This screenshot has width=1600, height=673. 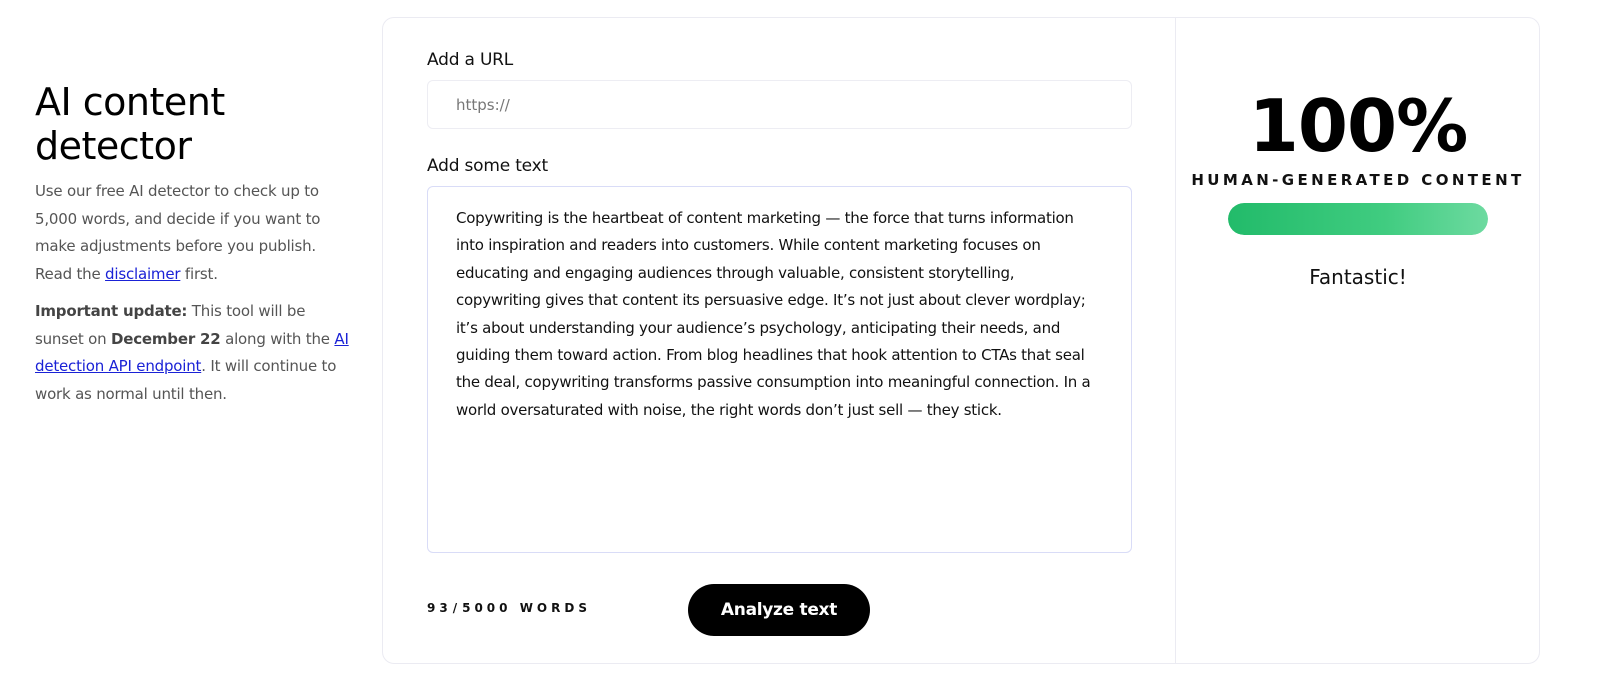 I want to click on score-value: 100%, so click(x=1358, y=126).